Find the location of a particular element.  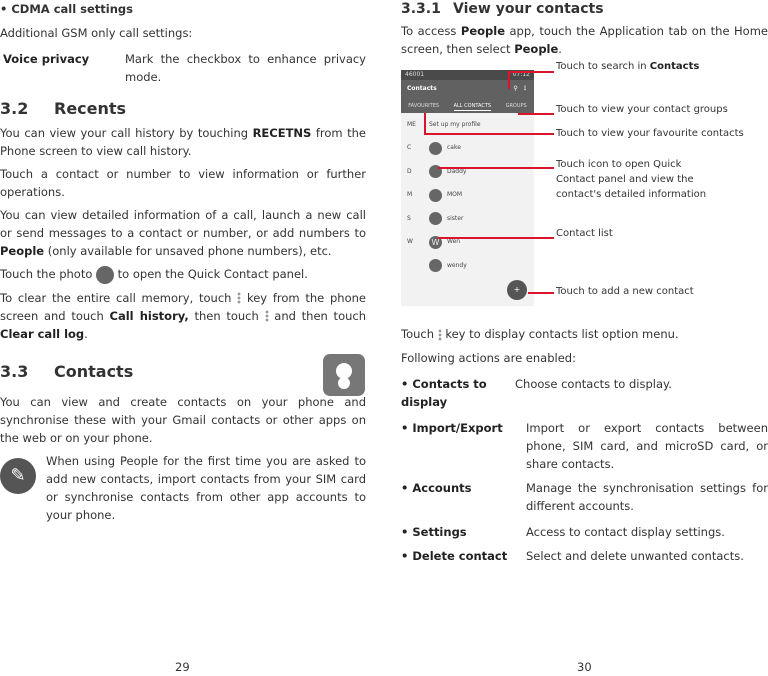

contacts-tabs: FAVOURITES ALL CONTACTS GROUPS is located at coordinates (467, 106).